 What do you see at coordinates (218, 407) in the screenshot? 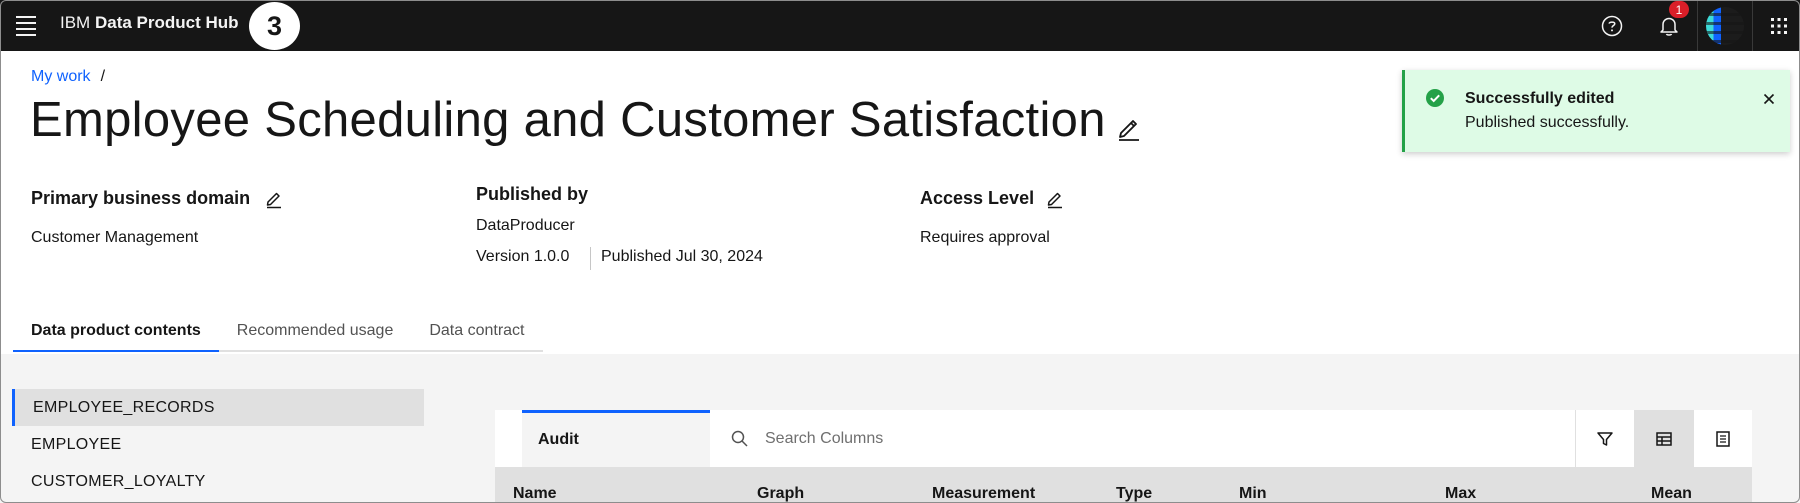
I see `asset-item-employee-records: EMPLOYEE_RECORDS` at bounding box center [218, 407].